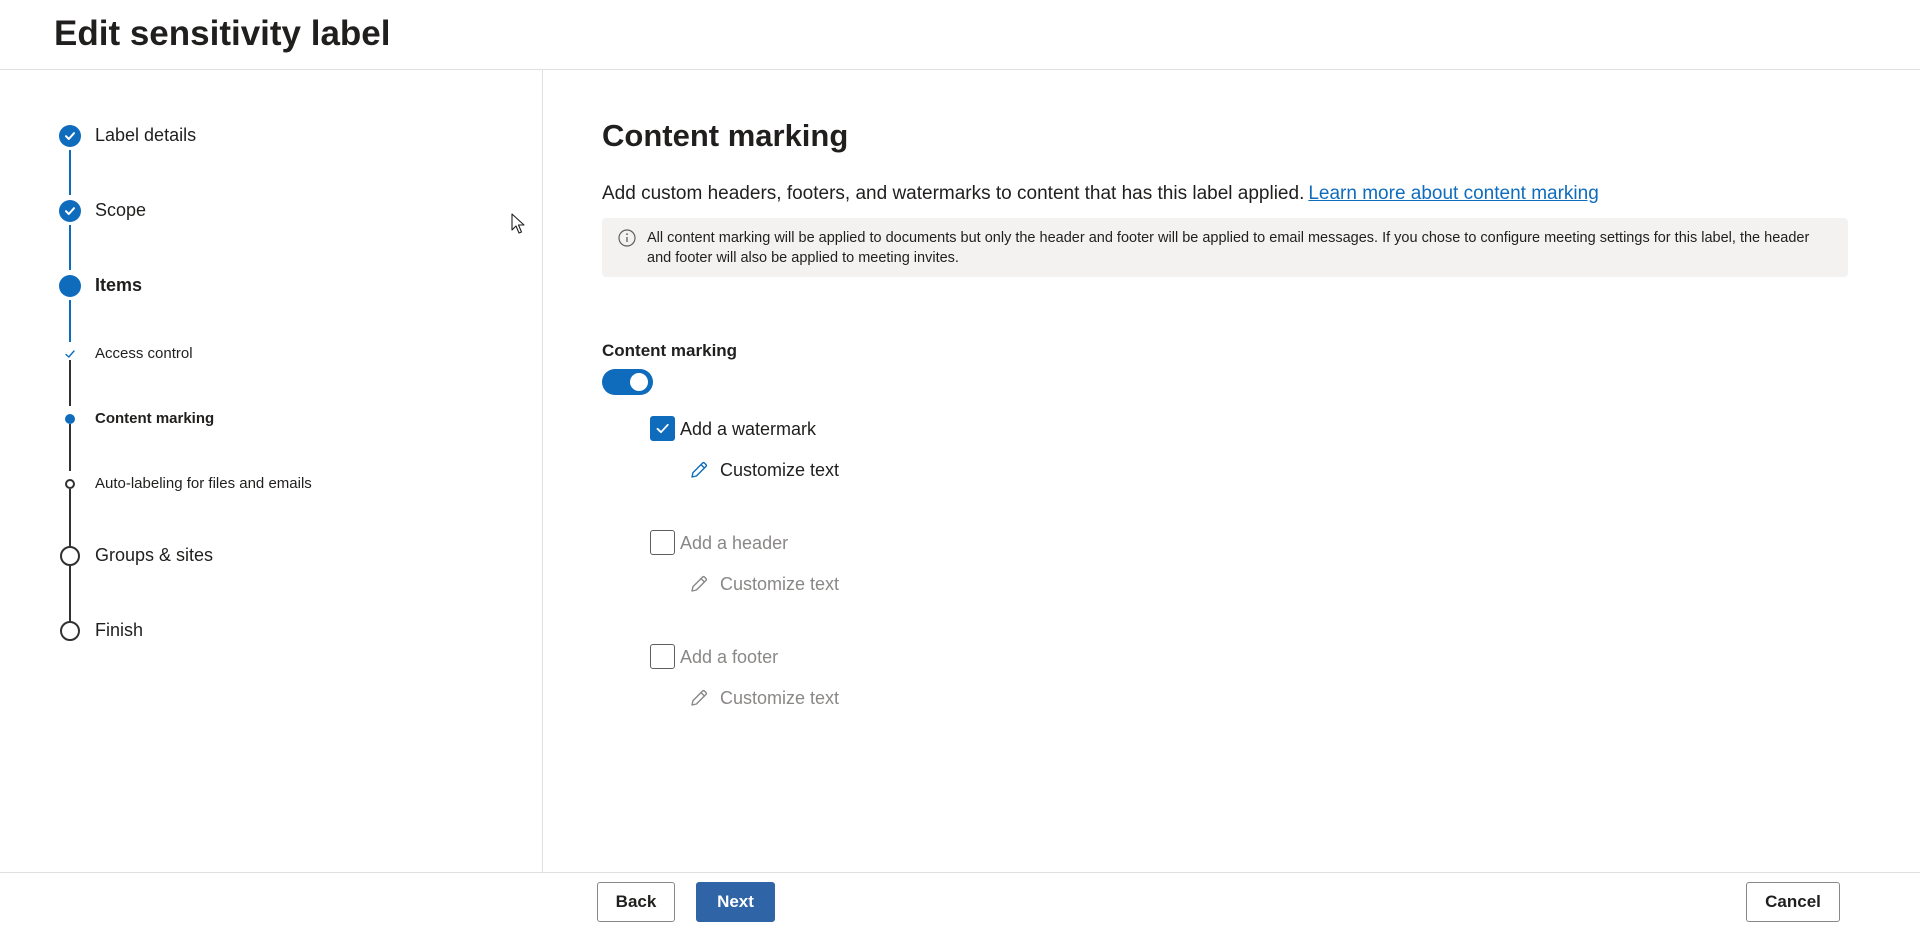 The image size is (1920, 926). I want to click on watermark-customize-text-link: Customize text, so click(763, 470).